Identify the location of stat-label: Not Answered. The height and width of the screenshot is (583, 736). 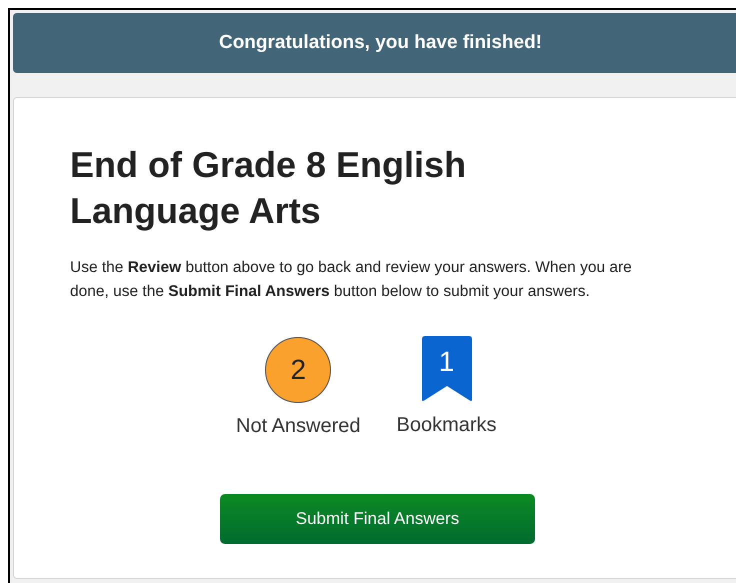
(298, 426).